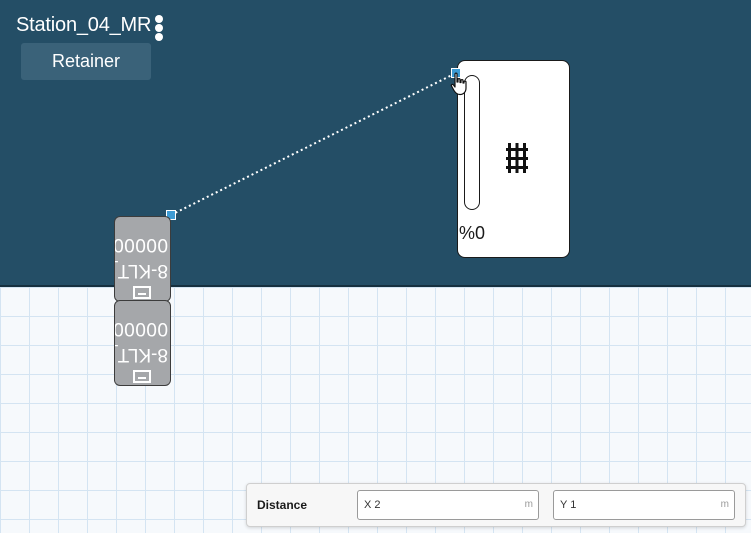 The image size is (751, 533). I want to click on distance-y-value: Y 1, so click(568, 505).